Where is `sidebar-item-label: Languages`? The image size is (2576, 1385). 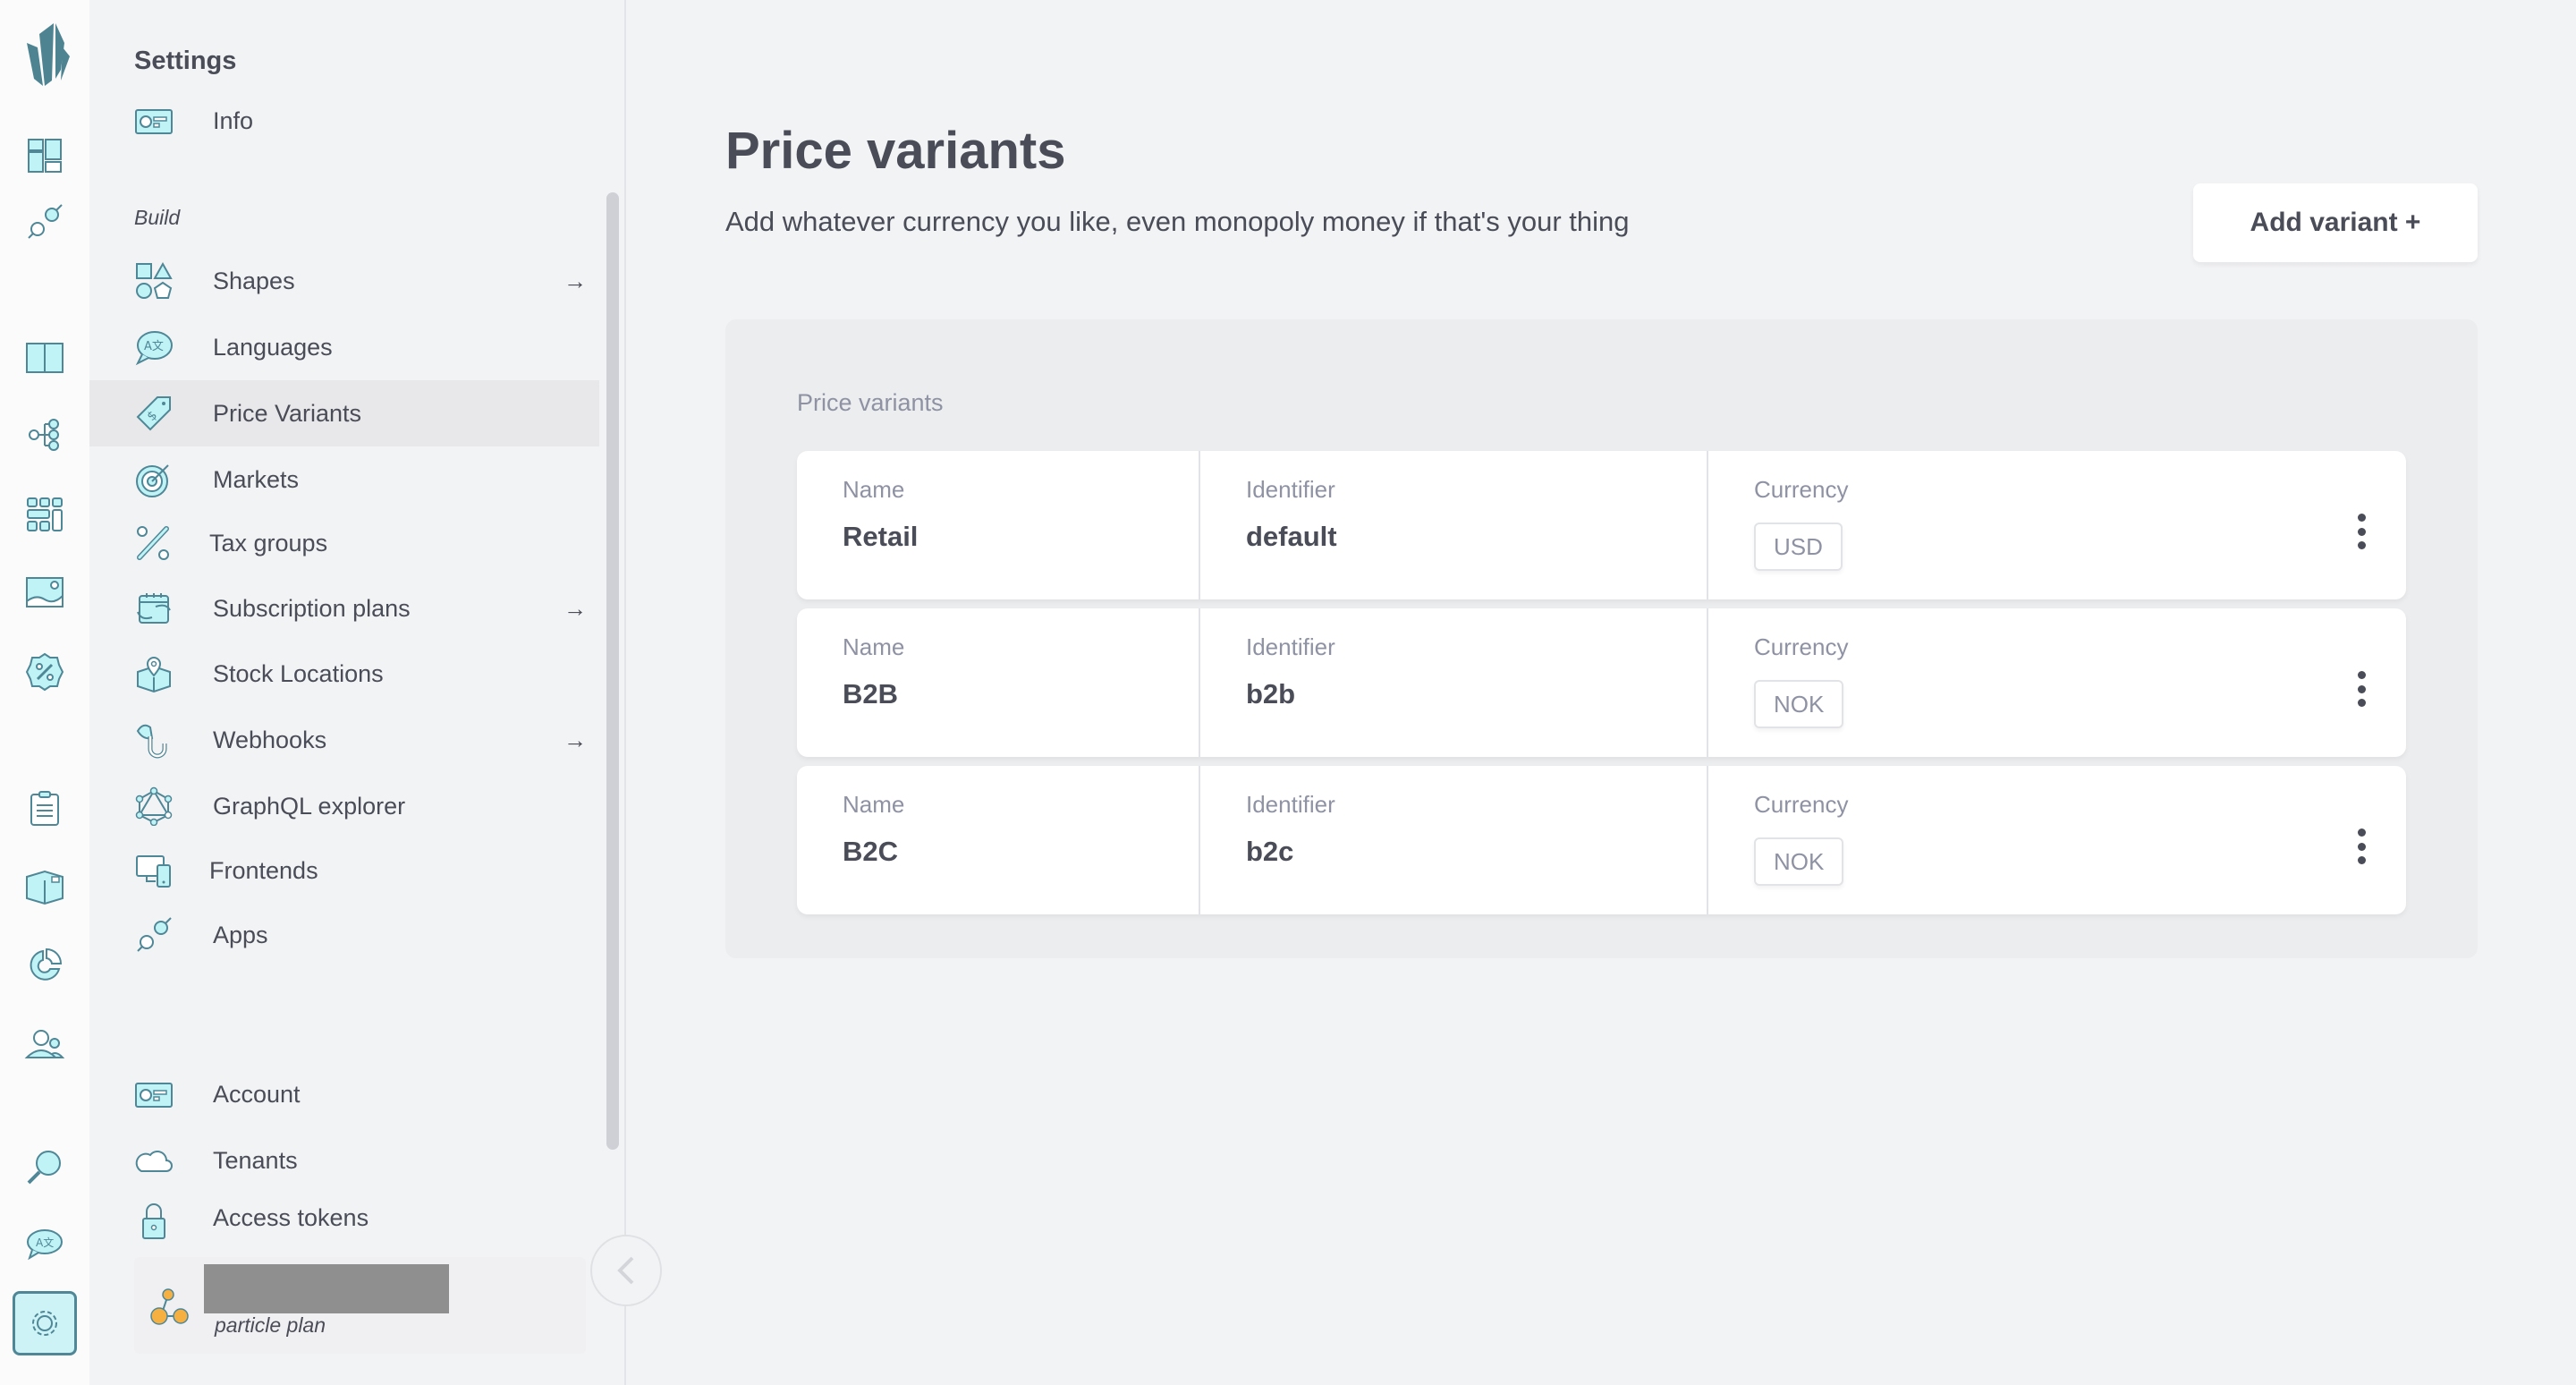 sidebar-item-label: Languages is located at coordinates (273, 347).